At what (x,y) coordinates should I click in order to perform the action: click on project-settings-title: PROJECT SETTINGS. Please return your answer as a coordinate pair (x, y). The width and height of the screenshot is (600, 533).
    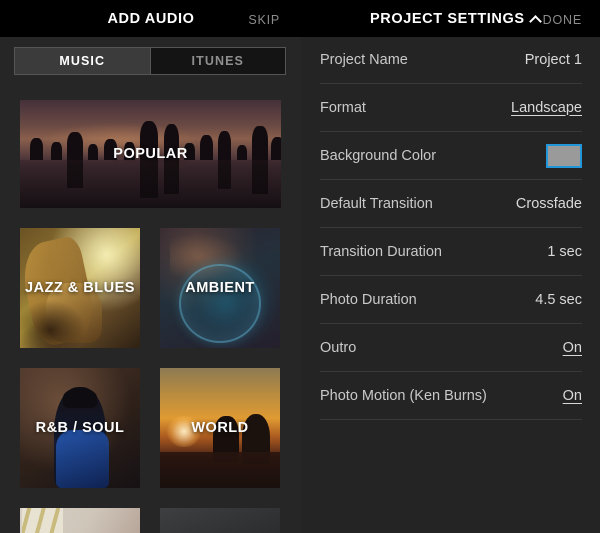
    Looking at the image, I should click on (456, 19).